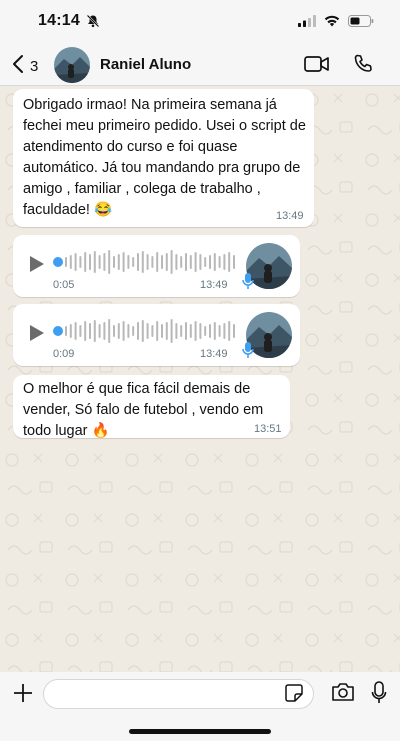 The width and height of the screenshot is (400, 741). I want to click on voice-message: 0:05 13:49, so click(156, 266).